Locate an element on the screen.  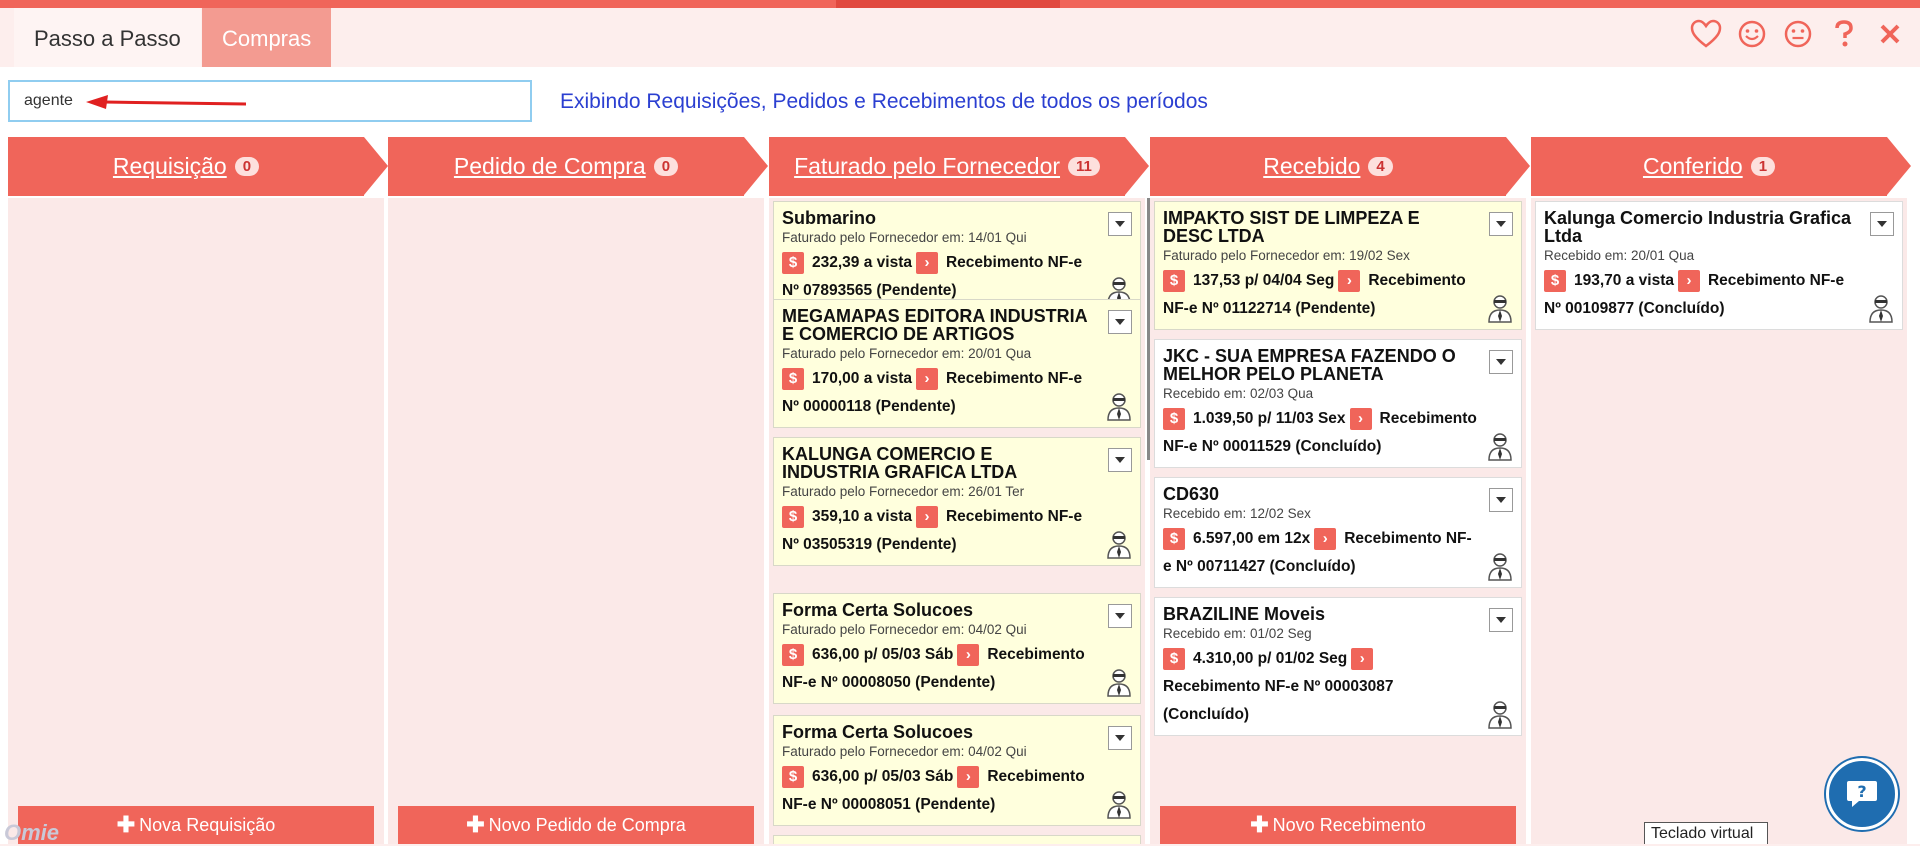
omie-logo: Omie is located at coordinates (32, 832).